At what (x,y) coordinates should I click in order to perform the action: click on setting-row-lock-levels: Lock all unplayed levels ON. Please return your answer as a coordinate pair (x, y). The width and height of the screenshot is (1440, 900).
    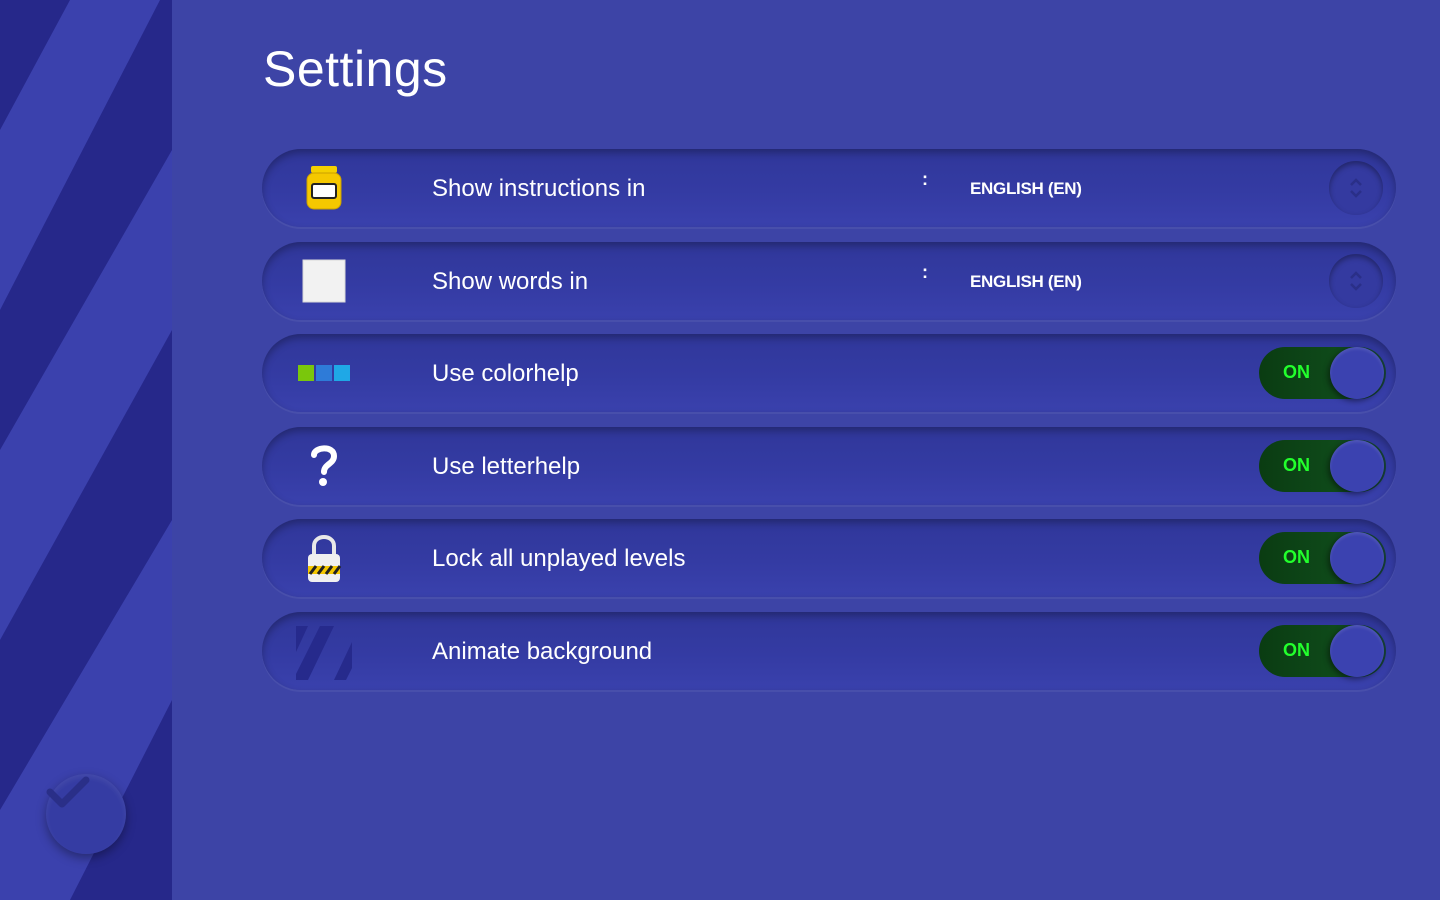
    Looking at the image, I should click on (829, 558).